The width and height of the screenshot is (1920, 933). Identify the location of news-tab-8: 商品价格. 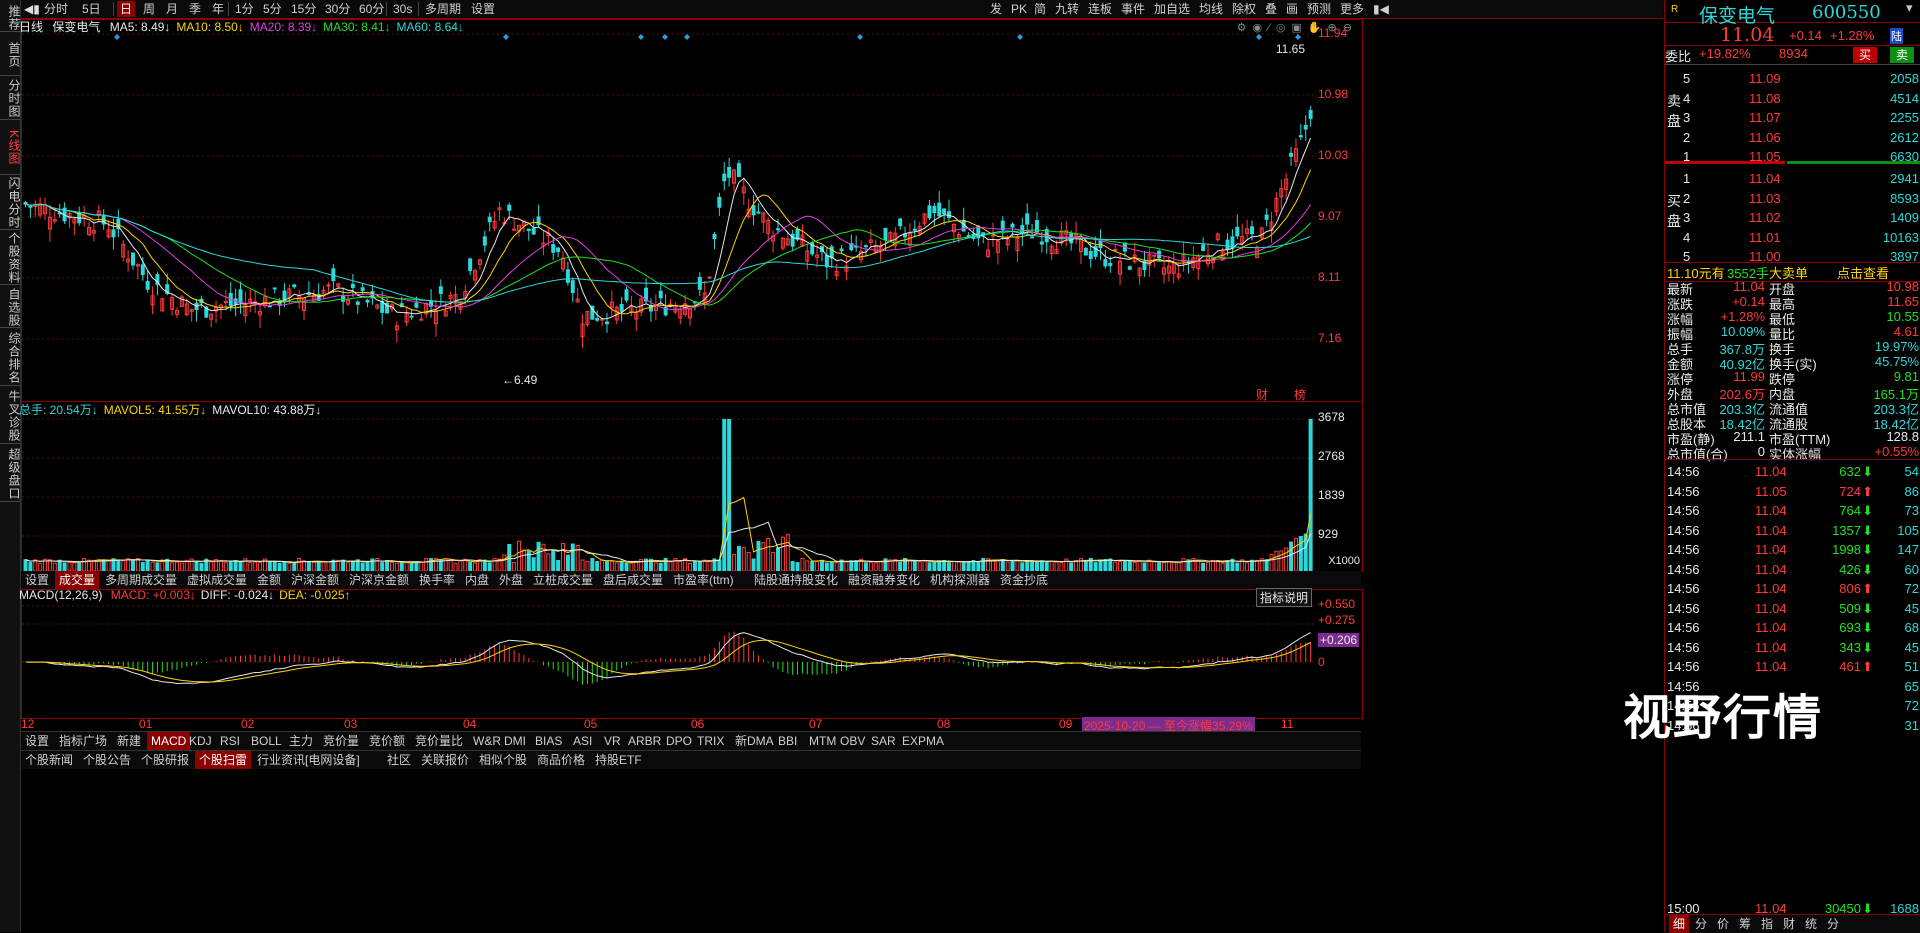
(561, 760).